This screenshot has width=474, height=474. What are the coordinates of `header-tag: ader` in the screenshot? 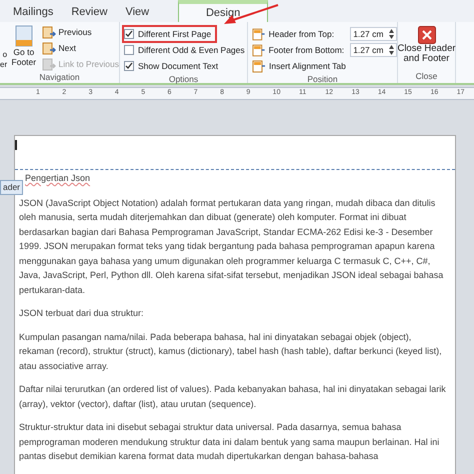 It's located at (12, 187).